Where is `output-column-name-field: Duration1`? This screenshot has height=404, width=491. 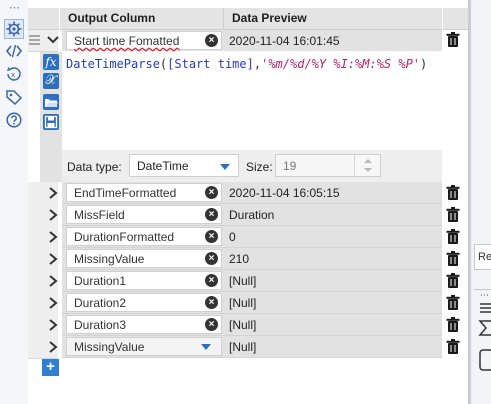 output-column-name-field: Duration1 is located at coordinates (144, 280).